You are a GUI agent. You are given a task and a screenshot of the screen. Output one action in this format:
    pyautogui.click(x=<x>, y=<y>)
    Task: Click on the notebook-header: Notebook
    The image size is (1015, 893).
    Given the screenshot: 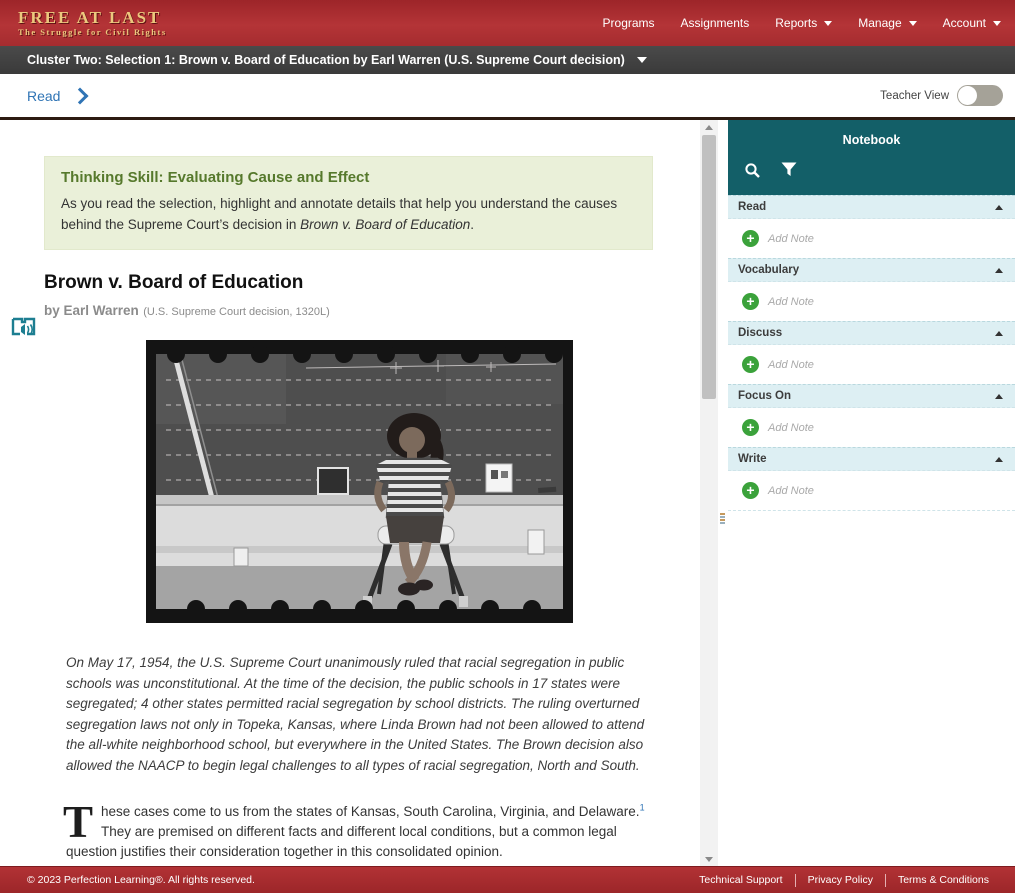 What is the action you would take?
    pyautogui.click(x=871, y=157)
    